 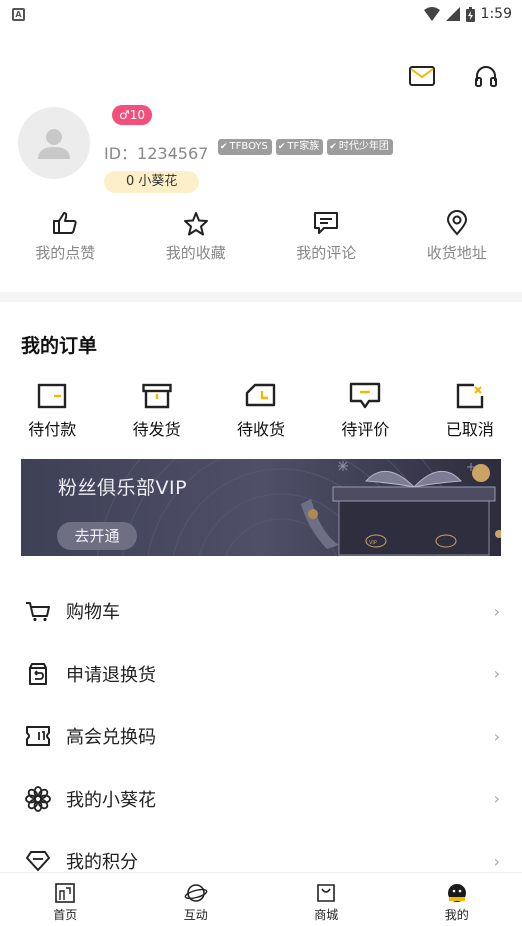 What do you see at coordinates (261, 507) in the screenshot?
I see `vip-banner: VIP 粉丝俱乐部VIP 去开通` at bounding box center [261, 507].